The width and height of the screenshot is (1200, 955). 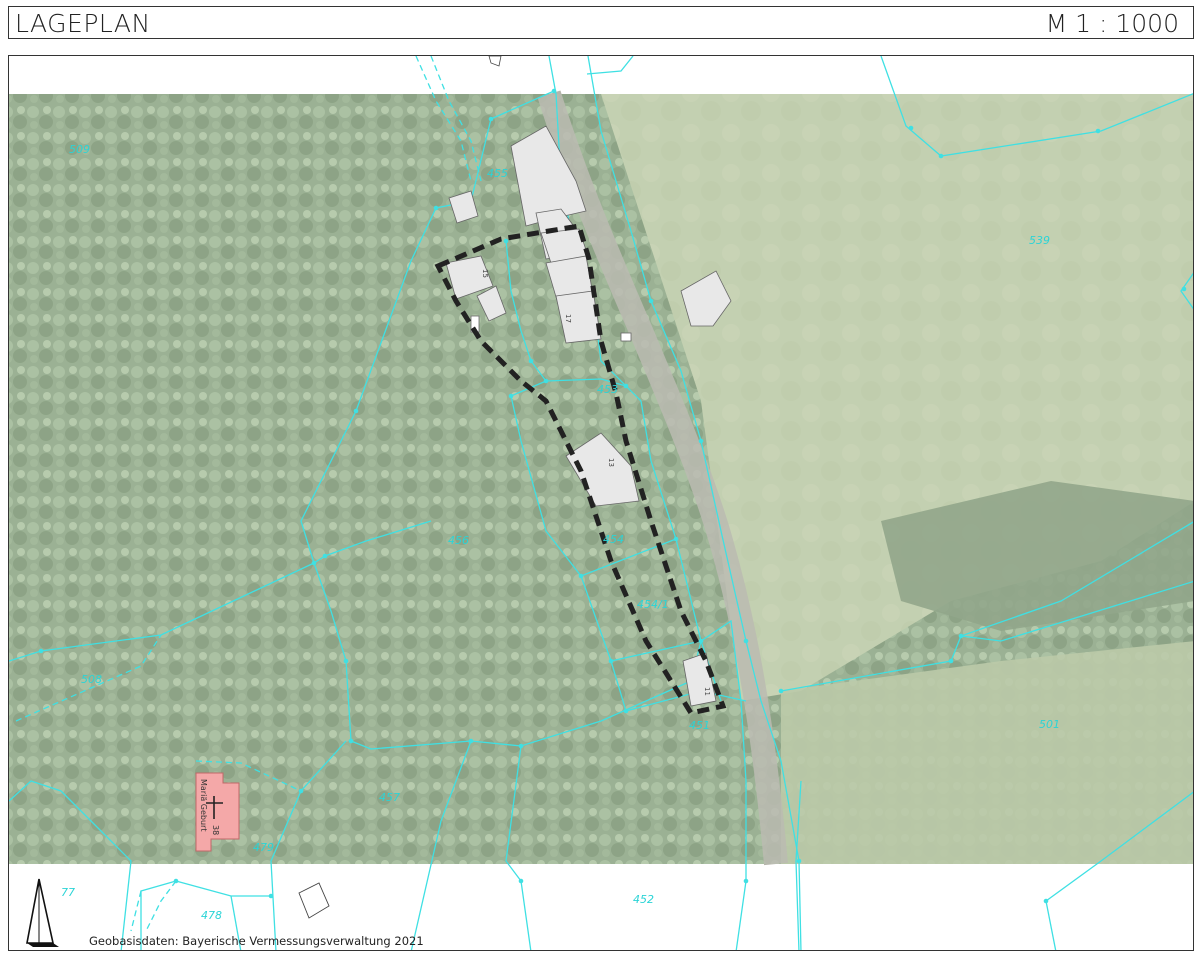 What do you see at coordinates (79, 149) in the screenshot?
I see `svg-text: 509` at bounding box center [79, 149].